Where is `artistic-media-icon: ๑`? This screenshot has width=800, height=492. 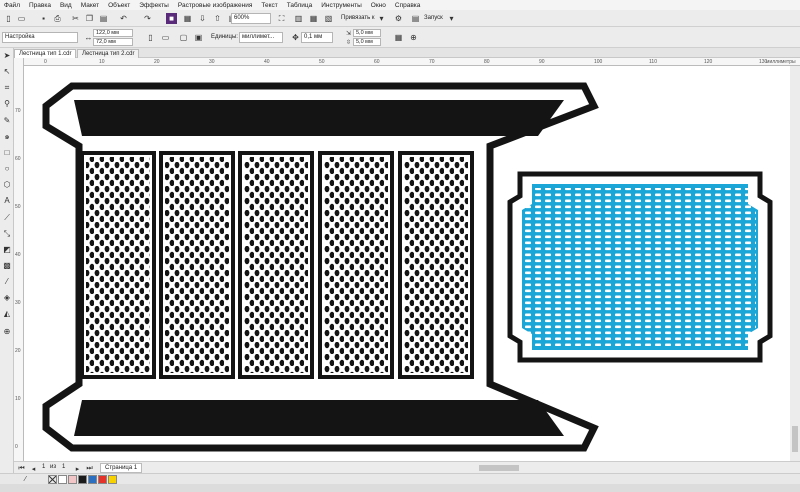
artistic-media-icon: ๑ is located at coordinates (7, 137).